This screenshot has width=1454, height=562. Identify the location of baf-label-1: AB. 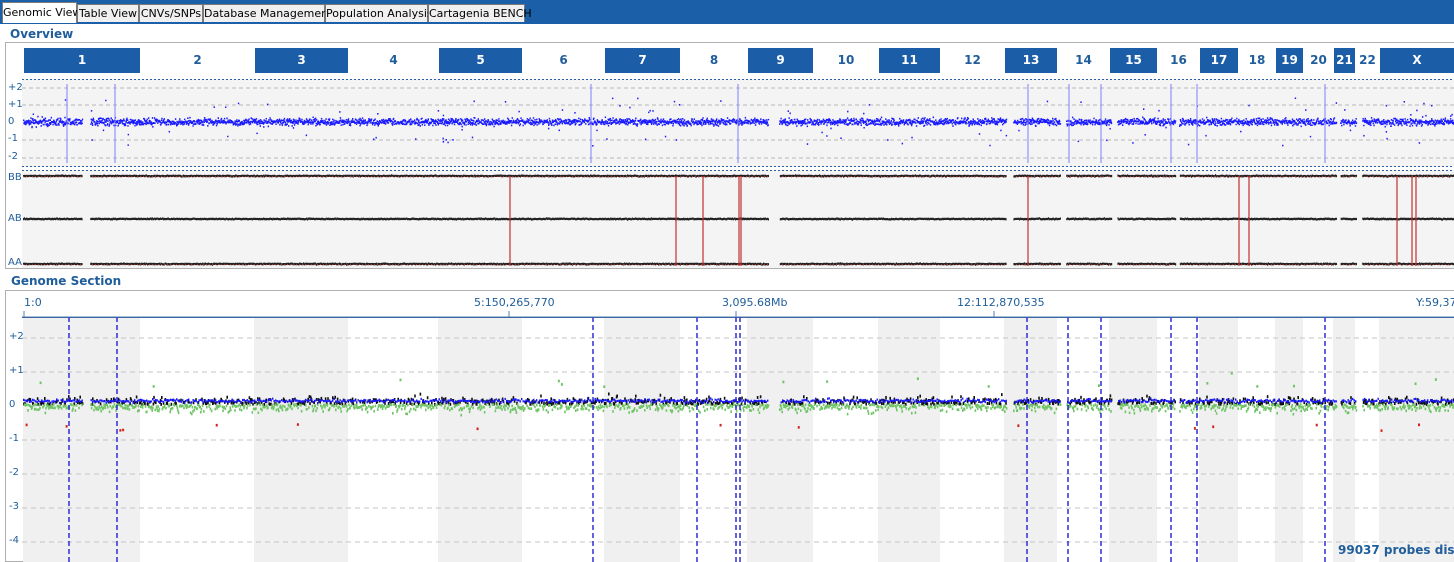
(15, 218).